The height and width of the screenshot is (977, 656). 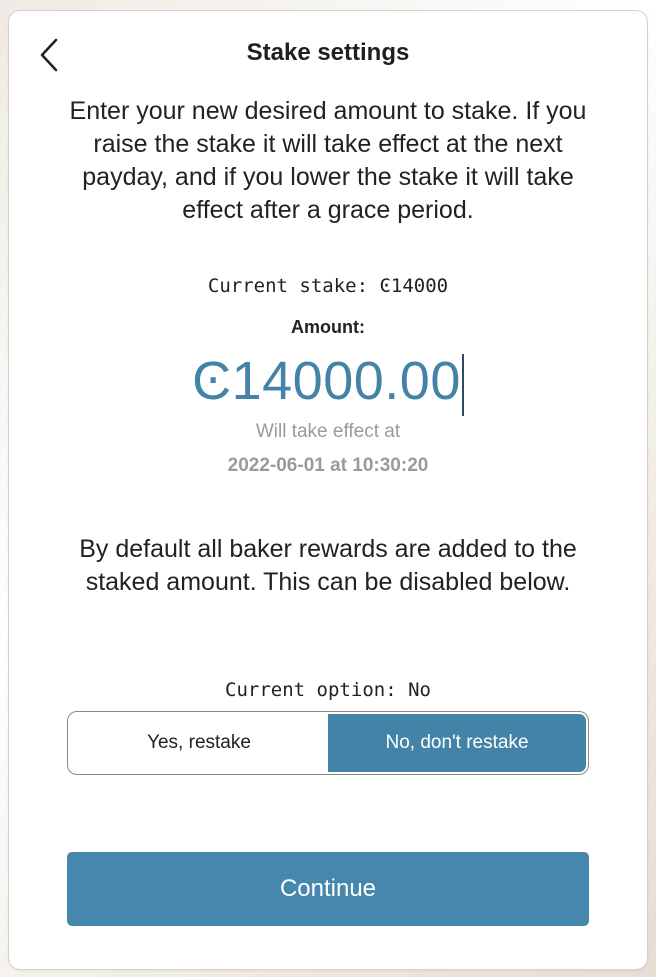 What do you see at coordinates (199, 743) in the screenshot?
I see `restake-yes-option: Yes, restake` at bounding box center [199, 743].